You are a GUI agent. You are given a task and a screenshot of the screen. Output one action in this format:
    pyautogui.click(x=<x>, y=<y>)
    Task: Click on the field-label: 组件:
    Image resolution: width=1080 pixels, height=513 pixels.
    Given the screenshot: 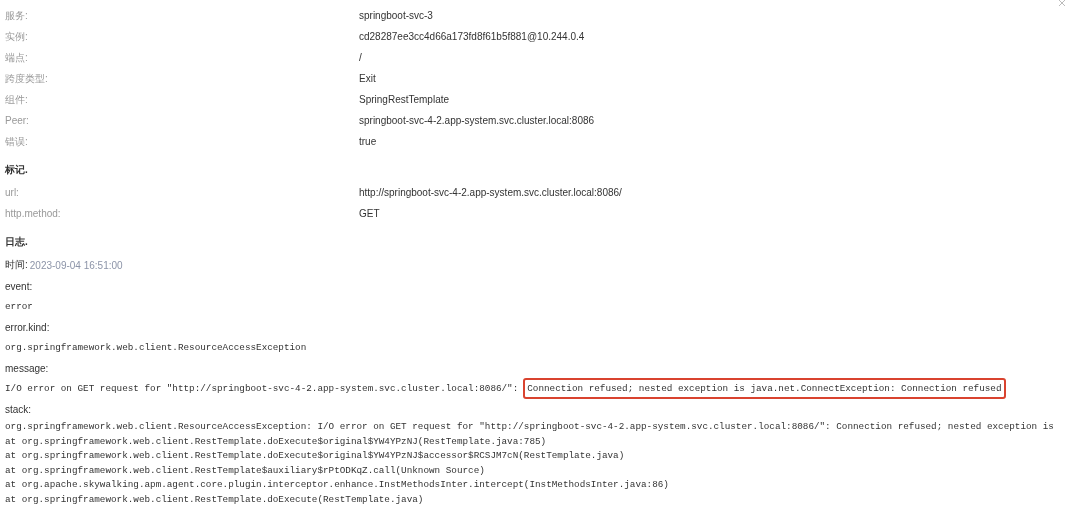 What is the action you would take?
    pyautogui.click(x=17, y=99)
    